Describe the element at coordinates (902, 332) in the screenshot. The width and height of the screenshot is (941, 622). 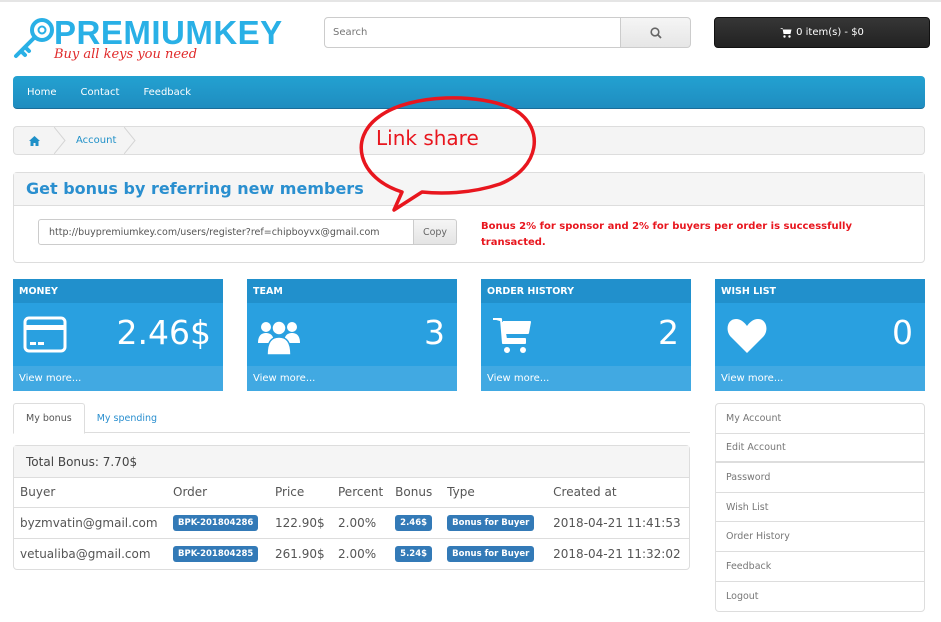
I see `card-value: 0` at that location.